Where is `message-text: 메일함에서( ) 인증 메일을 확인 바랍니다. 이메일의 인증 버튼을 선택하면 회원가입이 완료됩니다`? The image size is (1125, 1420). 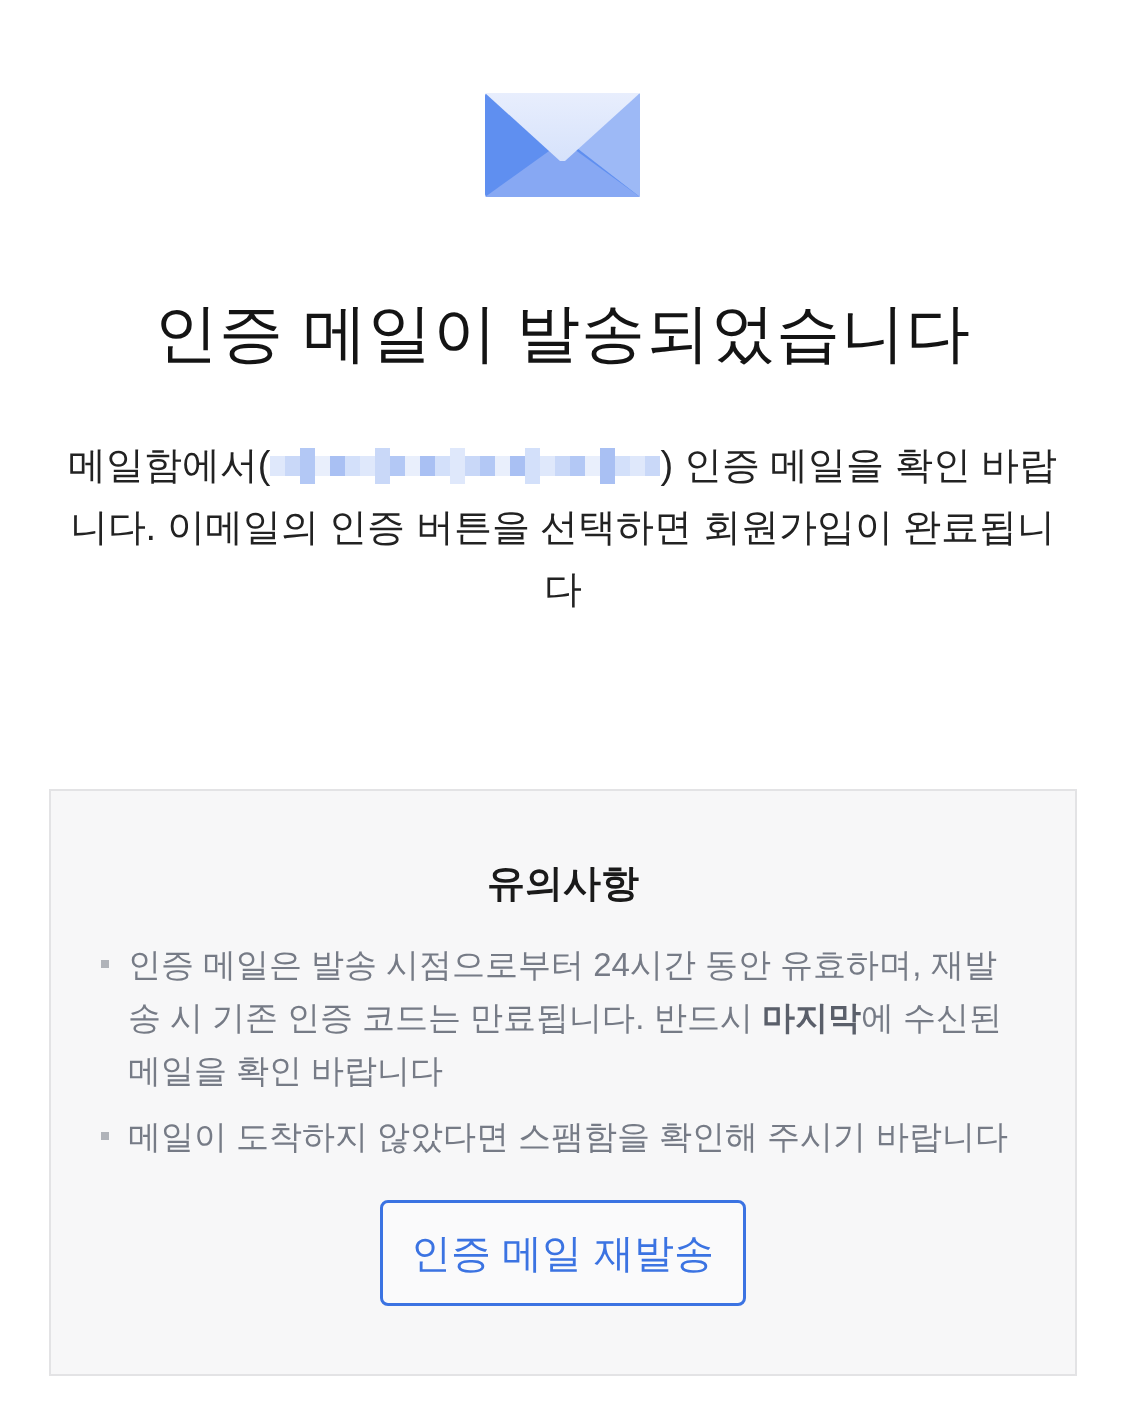
message-text: 메일함에서( ) 인증 메일을 확인 바랍니다. 이메일의 인증 버튼을 선택하면 회원가입이 완료됩니다 is located at coordinates (562, 527).